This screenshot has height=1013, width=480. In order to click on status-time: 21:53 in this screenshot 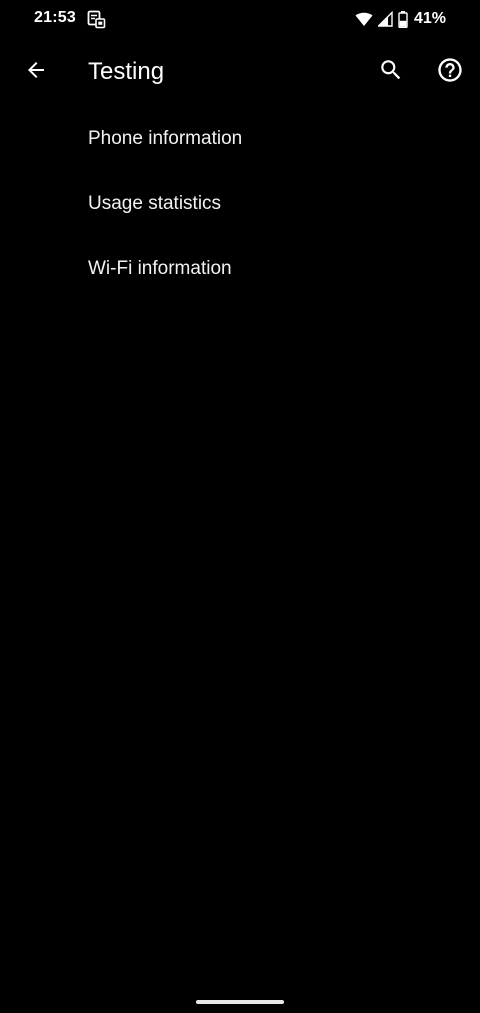, I will do `click(55, 17)`.